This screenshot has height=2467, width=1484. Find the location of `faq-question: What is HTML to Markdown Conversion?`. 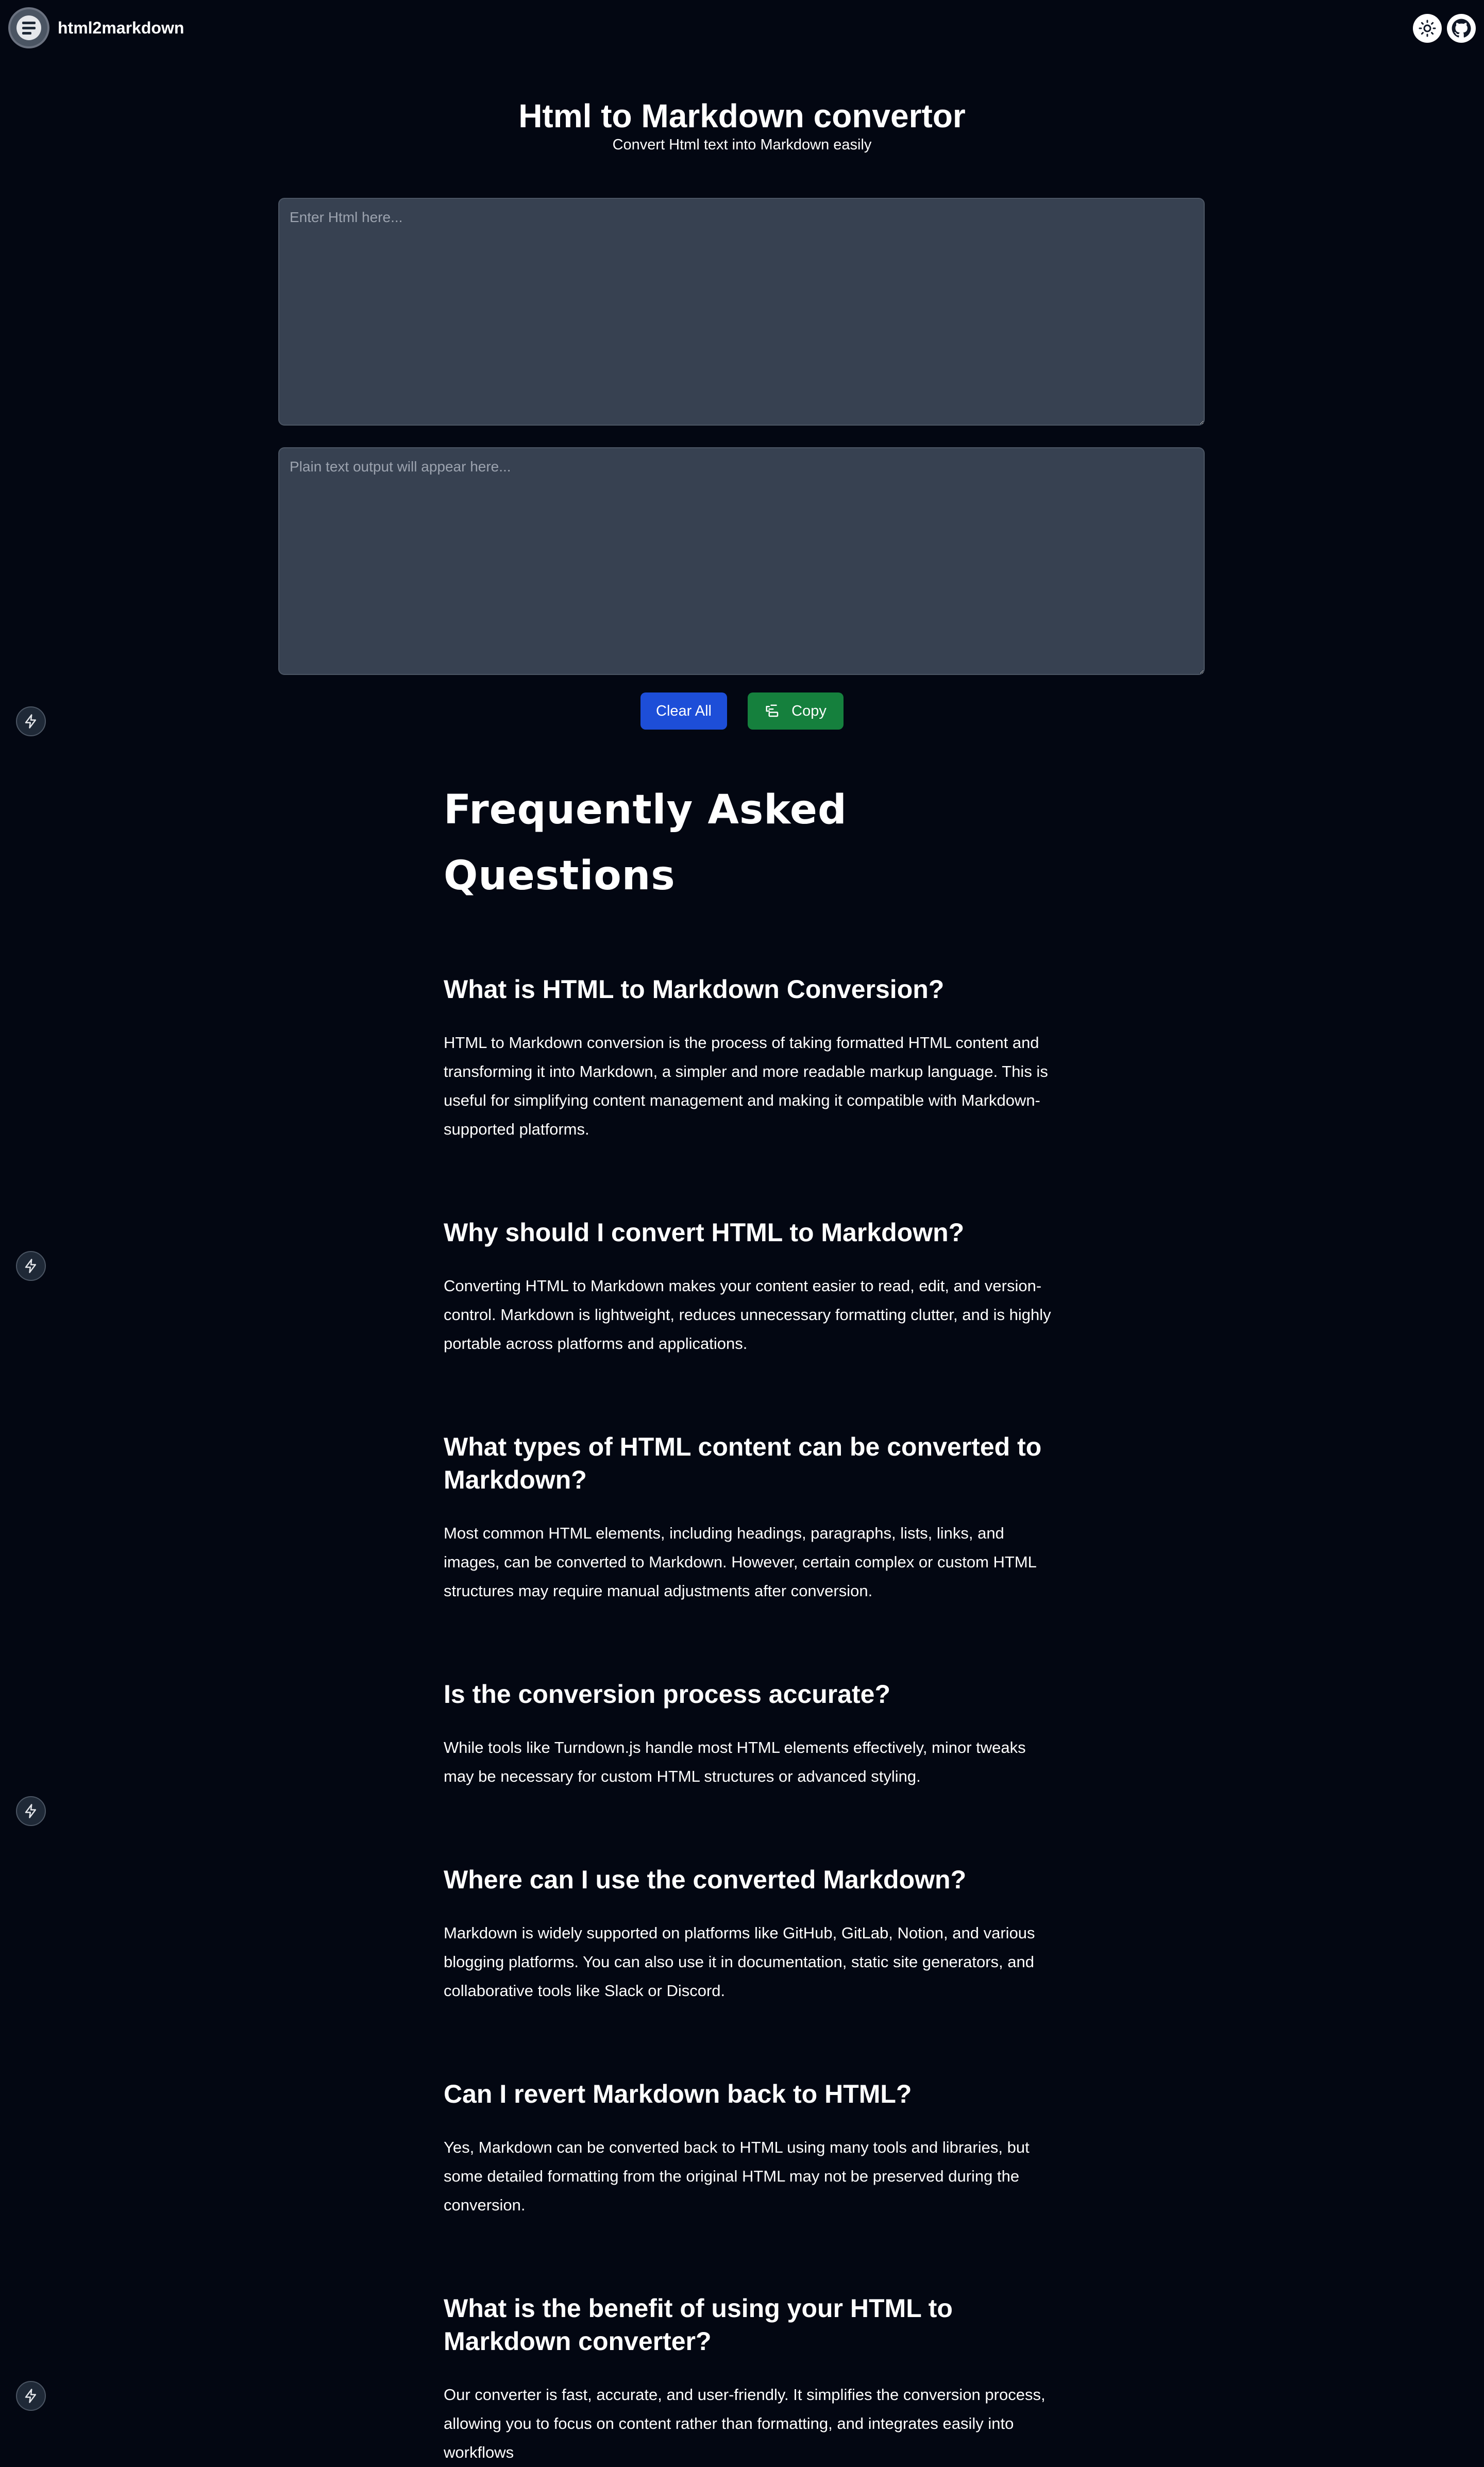

faq-question: What is HTML to Markdown Conversion? is located at coordinates (694, 989).